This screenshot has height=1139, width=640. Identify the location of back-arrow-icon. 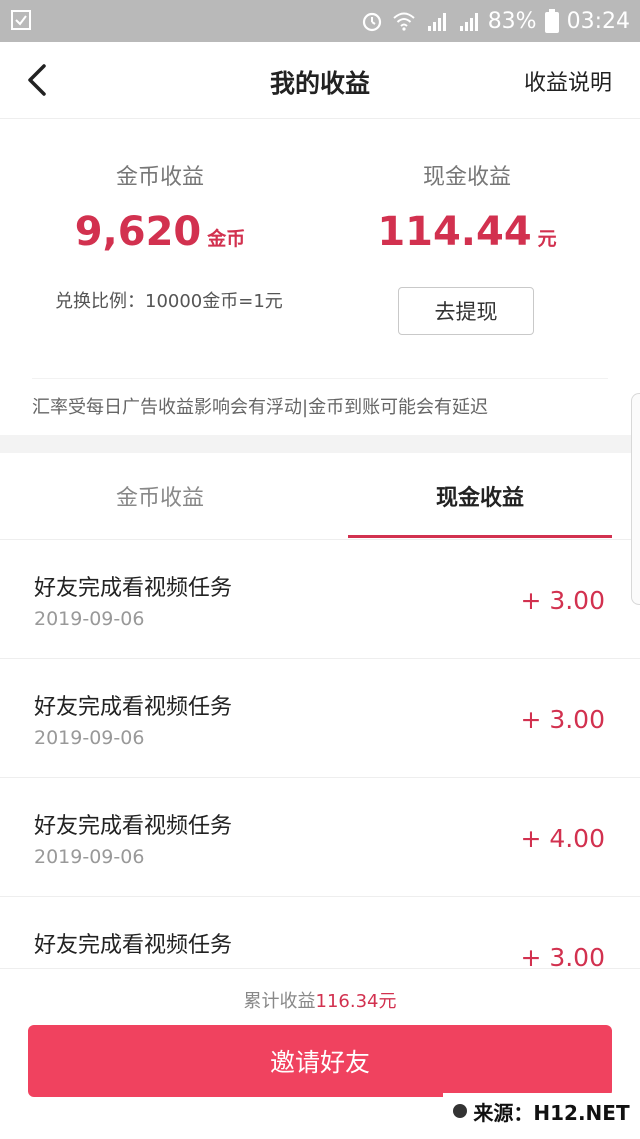
(38, 80).